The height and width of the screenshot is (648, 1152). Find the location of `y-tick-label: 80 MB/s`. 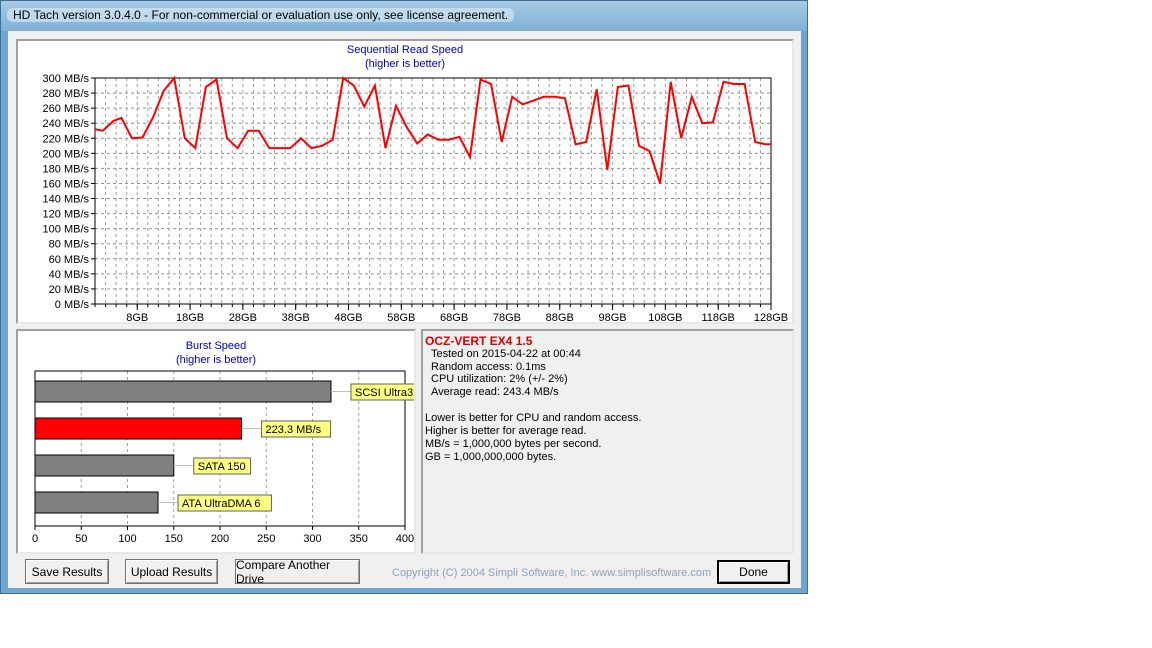

y-tick-label: 80 MB/s is located at coordinates (69, 245).